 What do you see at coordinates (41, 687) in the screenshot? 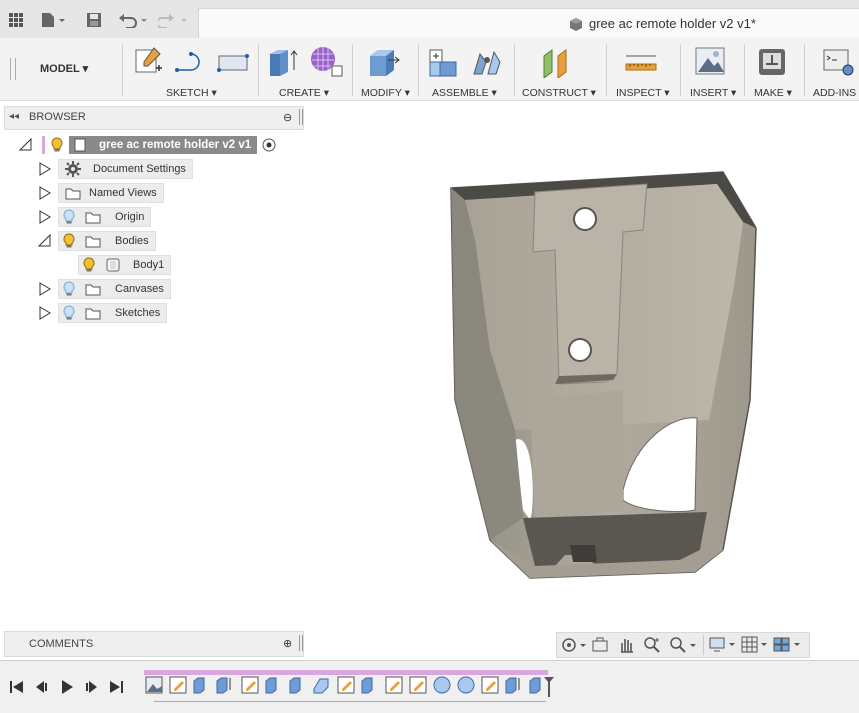
I see `step-back-icon` at bounding box center [41, 687].